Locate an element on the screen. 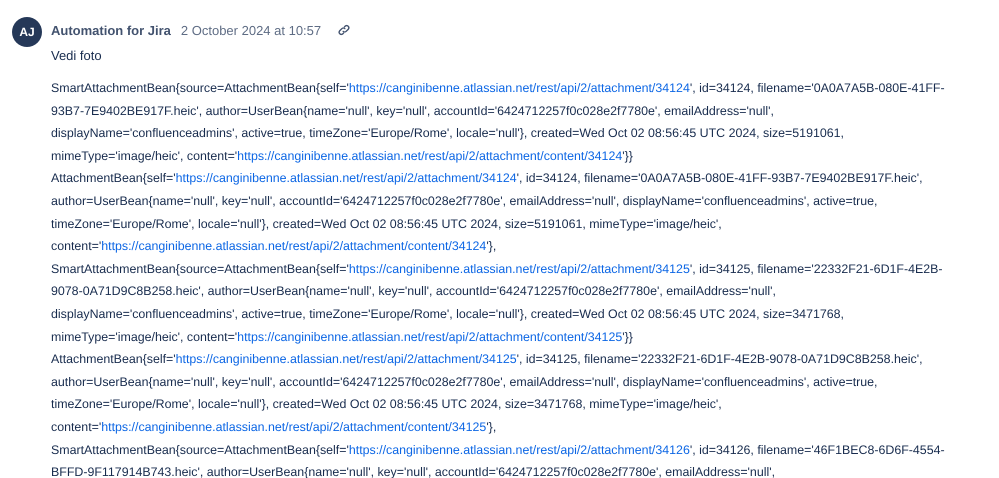 Image resolution: width=999 pixels, height=478 pixels. log-line: content='https://canginibenne.atlassian.net/rest/api/2/attachment/content/34124'}, is located at coordinates (273, 247).